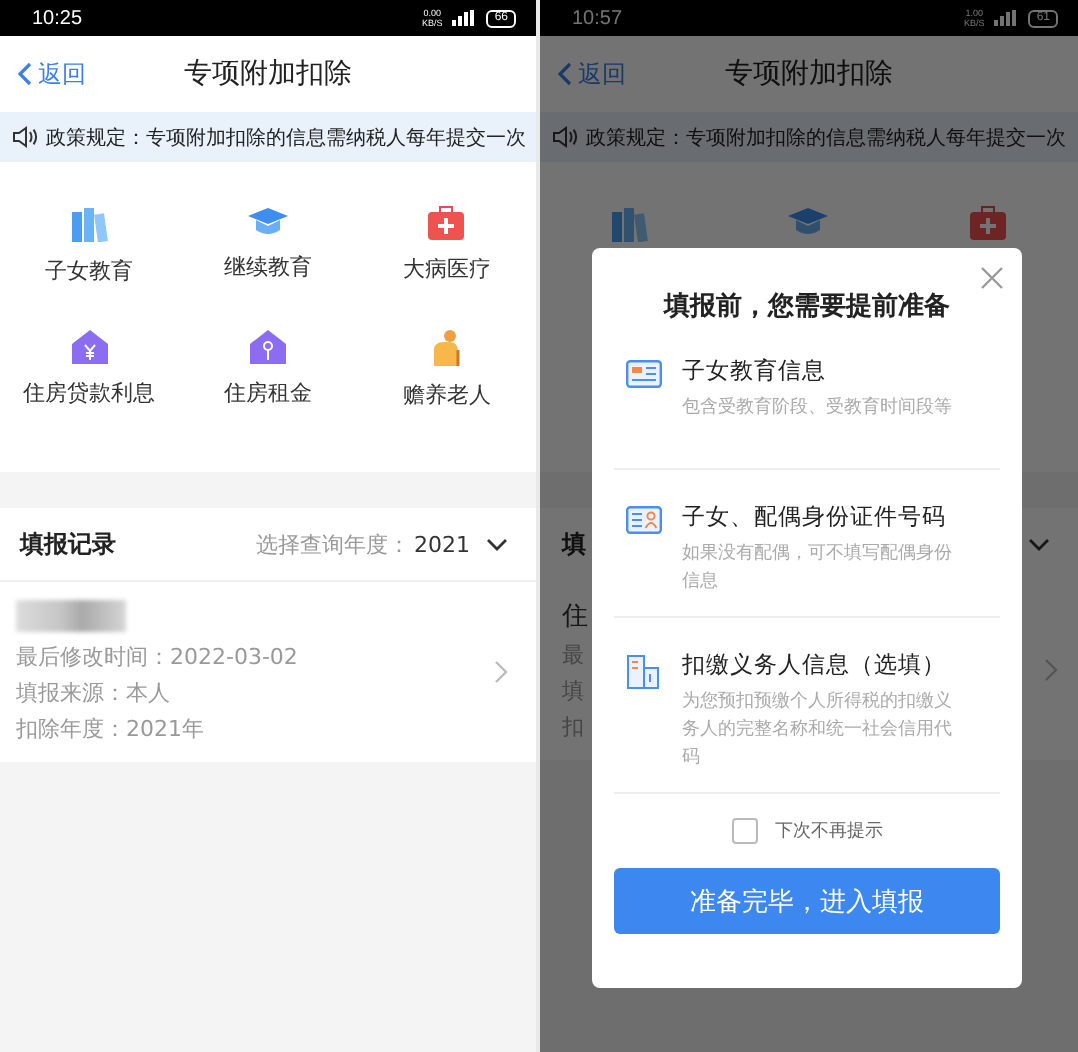  I want to click on section-title-fragment: 填, so click(574, 544).